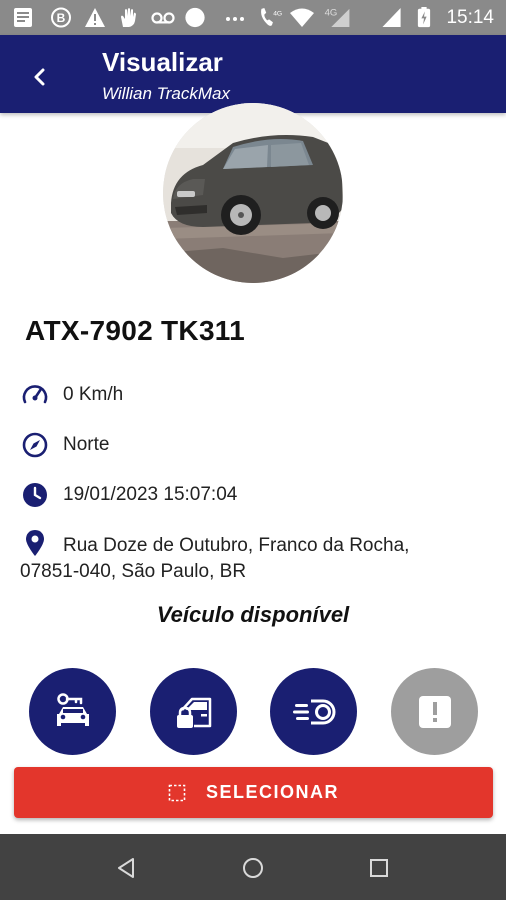 This screenshot has width=506, height=900. Describe the element at coordinates (35, 445) in the screenshot. I see `compass-icon` at that location.